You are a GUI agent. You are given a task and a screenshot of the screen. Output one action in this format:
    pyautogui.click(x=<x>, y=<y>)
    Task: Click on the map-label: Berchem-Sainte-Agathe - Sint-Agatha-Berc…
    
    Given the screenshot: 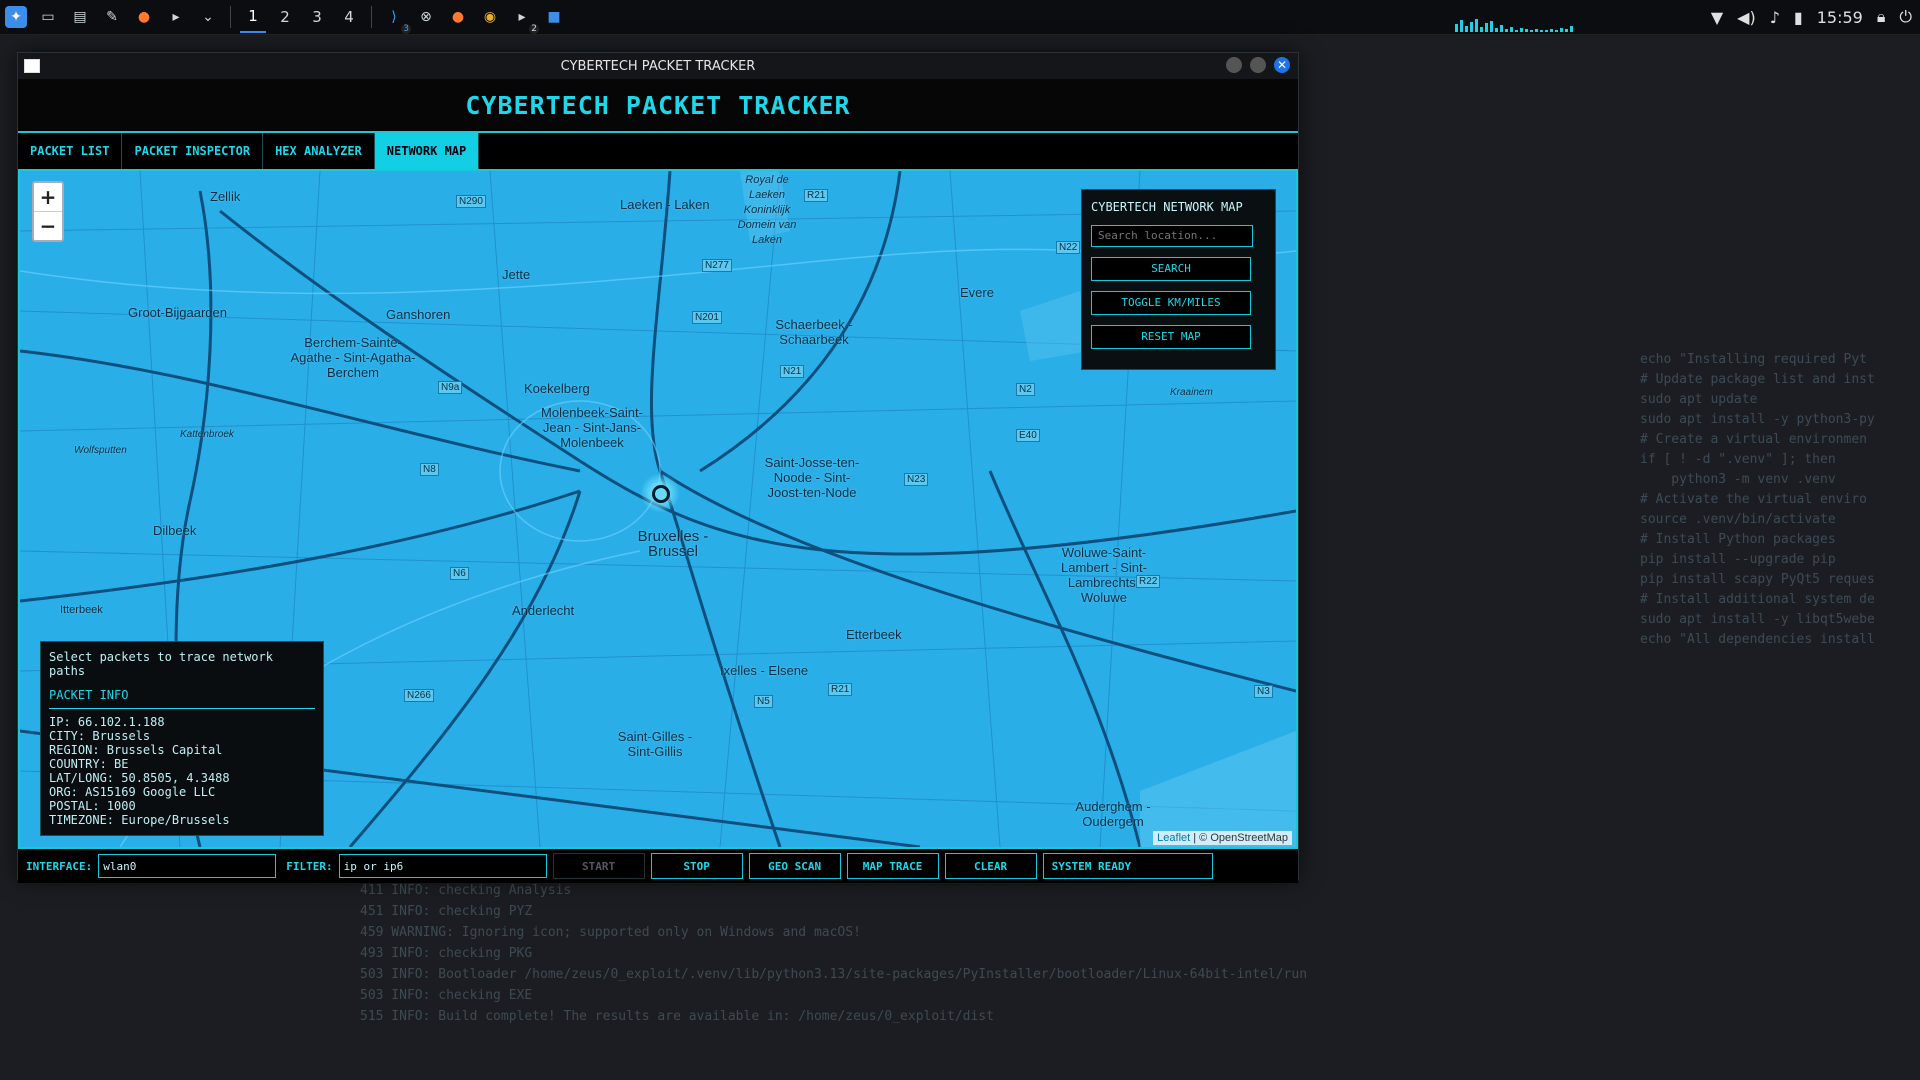 What is the action you would take?
    pyautogui.click(x=353, y=357)
    